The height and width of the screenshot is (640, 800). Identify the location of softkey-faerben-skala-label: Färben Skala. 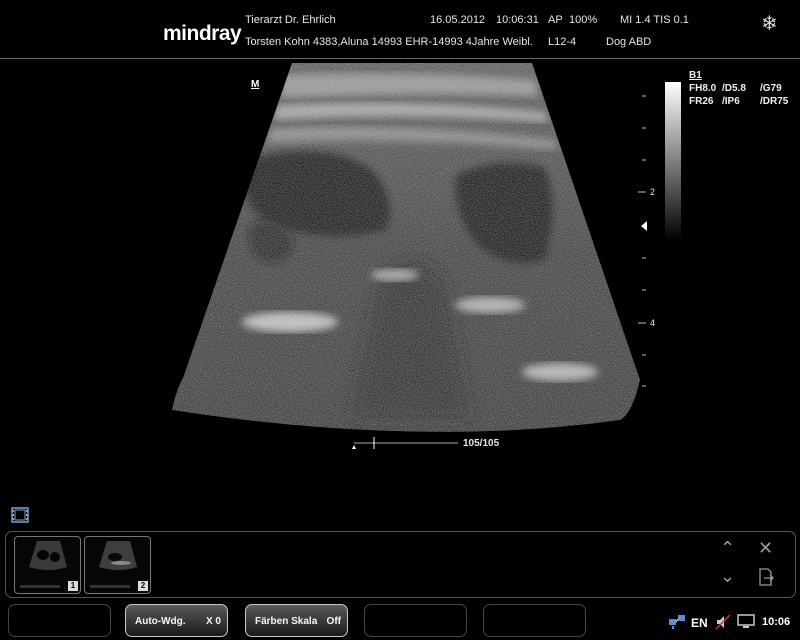
(286, 621).